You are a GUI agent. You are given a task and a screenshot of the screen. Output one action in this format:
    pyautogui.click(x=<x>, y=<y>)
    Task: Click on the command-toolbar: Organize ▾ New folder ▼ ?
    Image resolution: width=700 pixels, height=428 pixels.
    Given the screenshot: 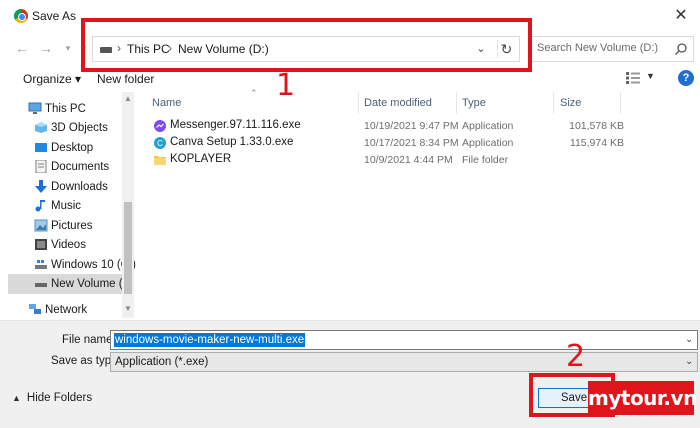 What is the action you would take?
    pyautogui.click(x=350, y=79)
    